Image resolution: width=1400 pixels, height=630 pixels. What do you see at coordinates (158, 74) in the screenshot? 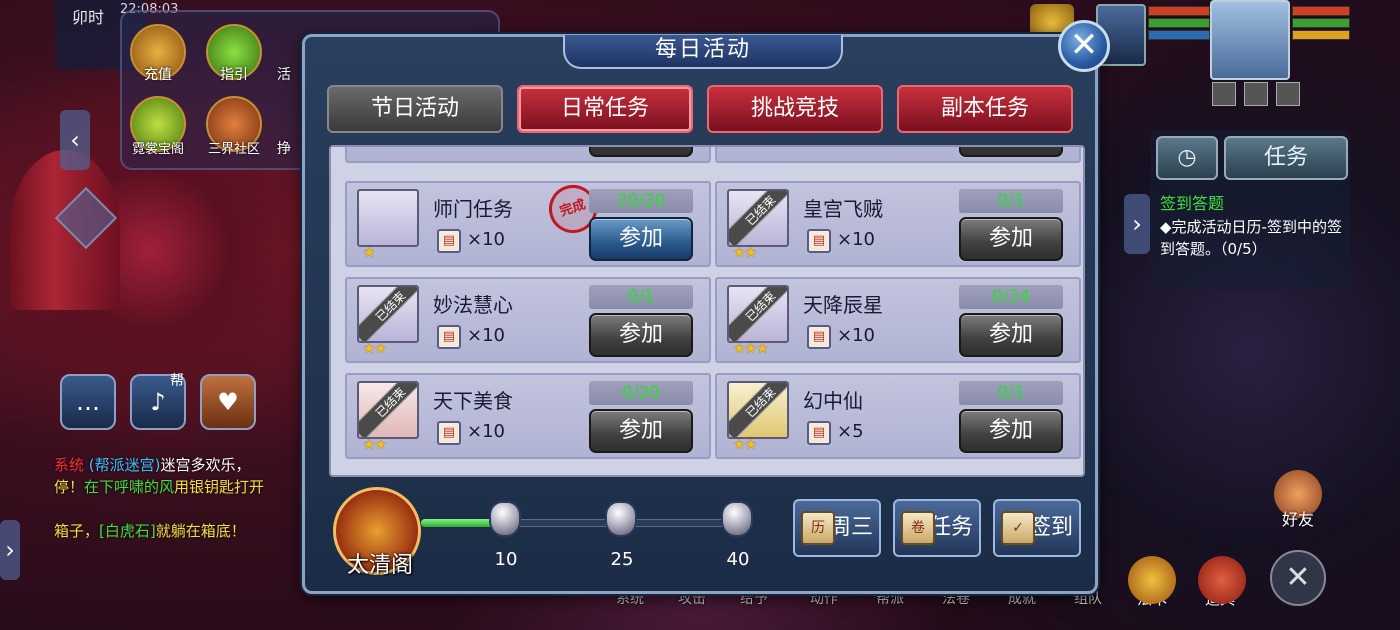
I see `menu-recharge: 充值` at bounding box center [158, 74].